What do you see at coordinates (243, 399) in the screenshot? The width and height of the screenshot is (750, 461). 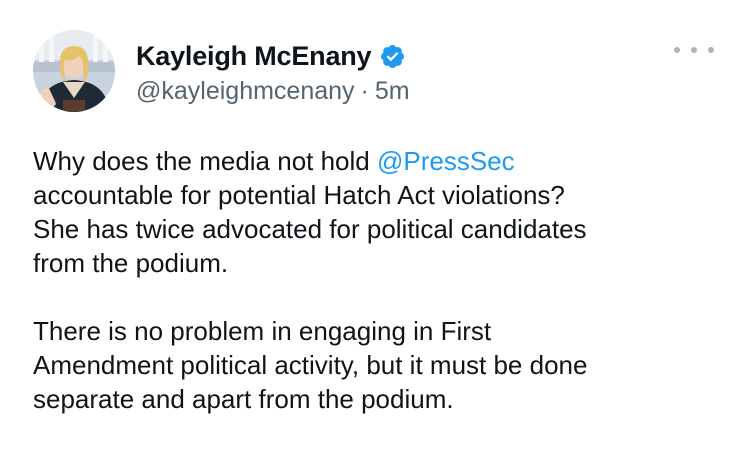 I see `text-line: separate and apart from the podium.` at bounding box center [243, 399].